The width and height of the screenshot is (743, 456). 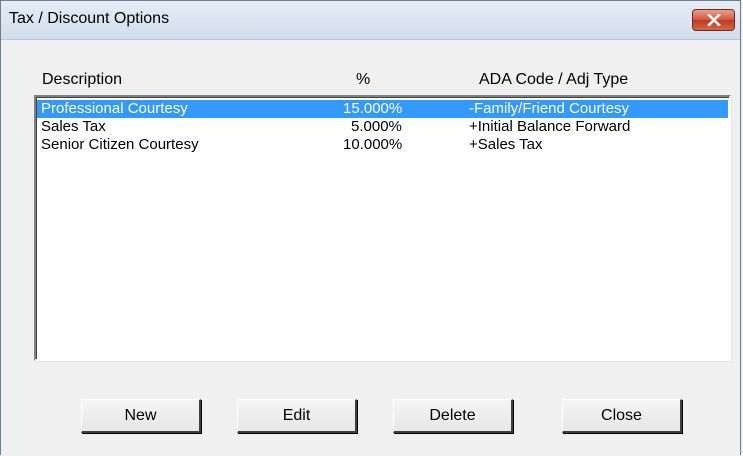 What do you see at coordinates (554, 79) in the screenshot?
I see `column-header-ada-code: ADA Code / Adj Type` at bounding box center [554, 79].